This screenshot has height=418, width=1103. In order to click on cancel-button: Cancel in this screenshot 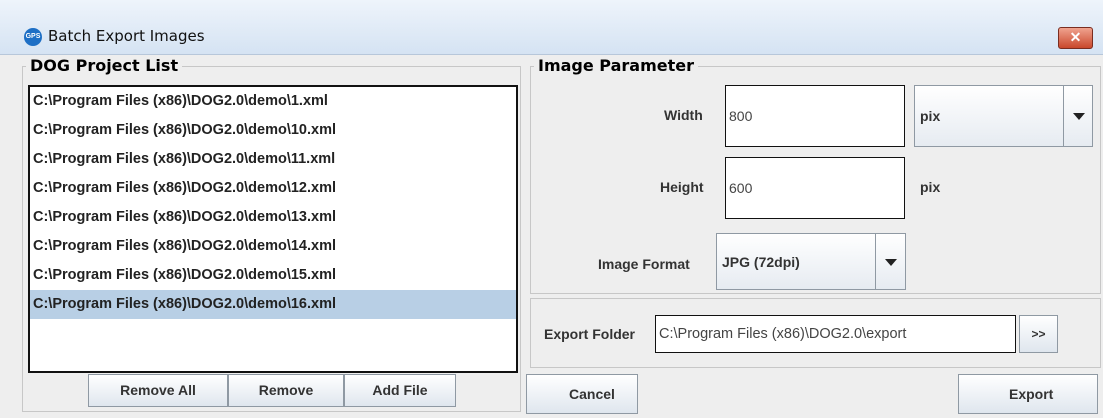, I will do `click(582, 394)`.